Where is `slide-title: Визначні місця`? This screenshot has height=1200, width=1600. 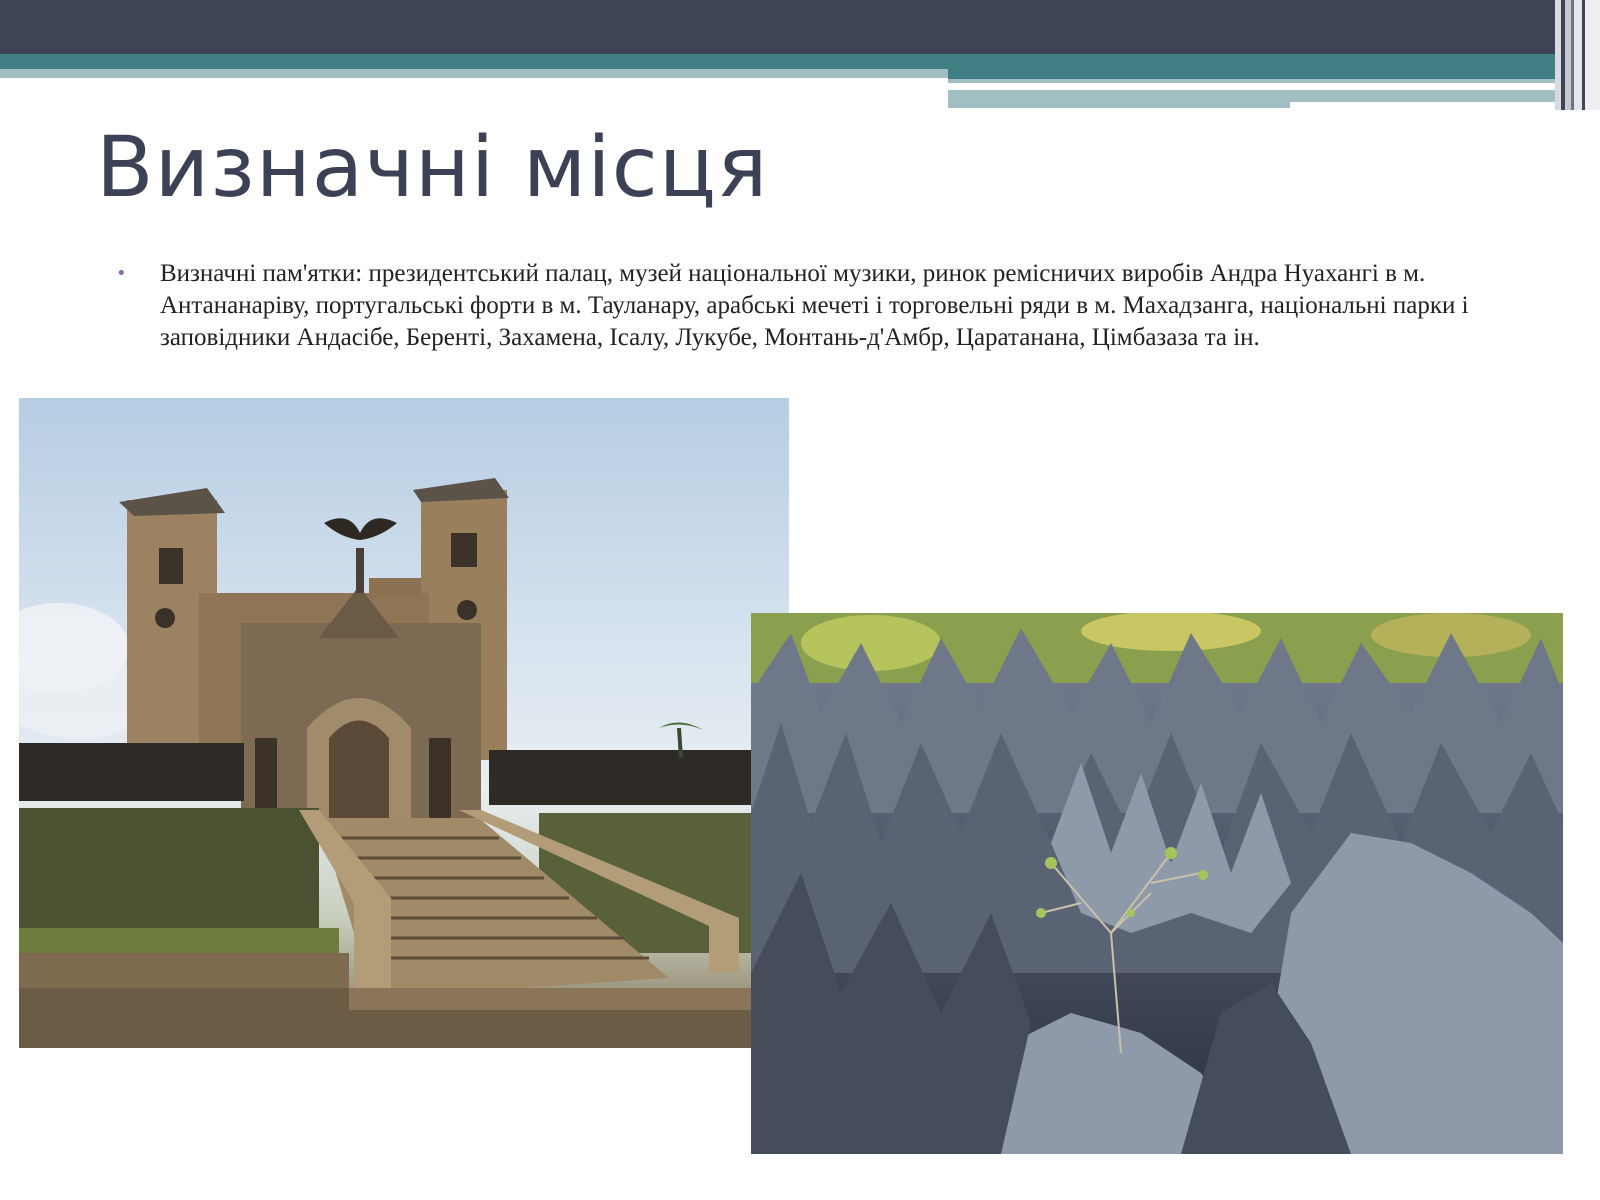 slide-title: Визначні місця is located at coordinates (432, 167).